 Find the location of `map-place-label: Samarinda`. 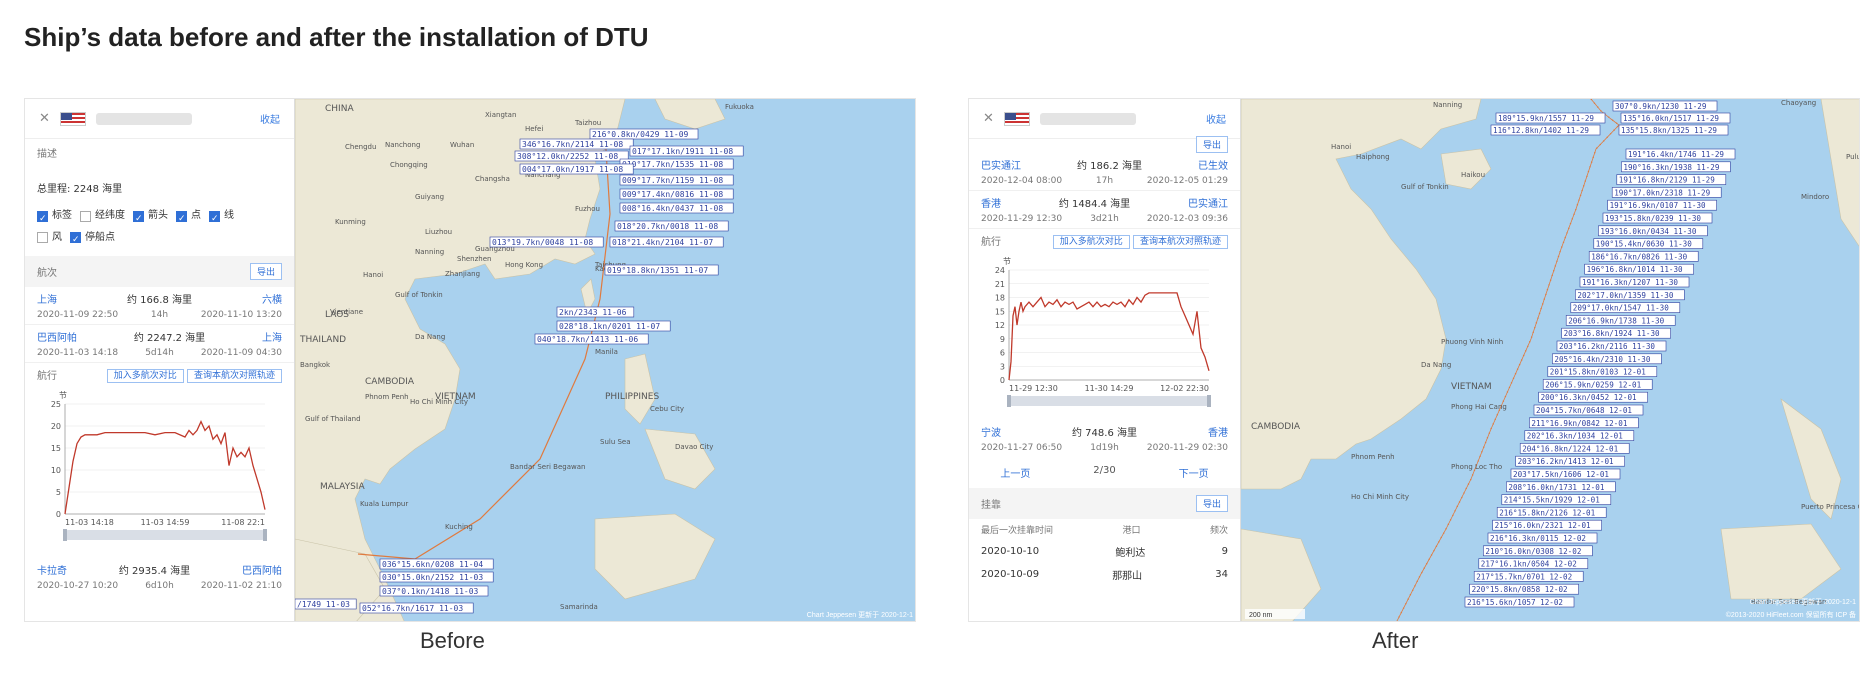

map-place-label: Samarinda is located at coordinates (579, 607).